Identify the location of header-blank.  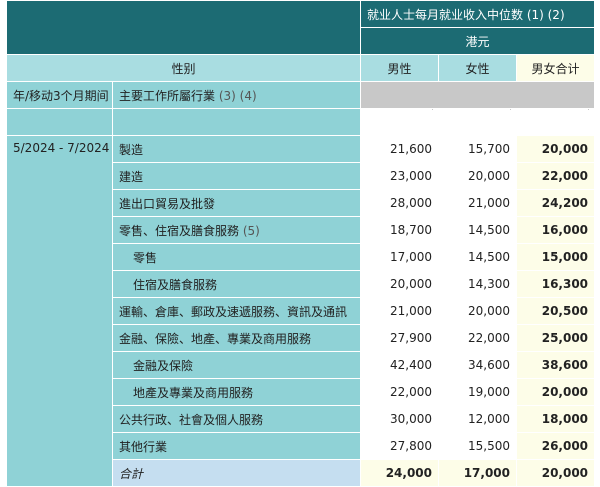
(183, 27).